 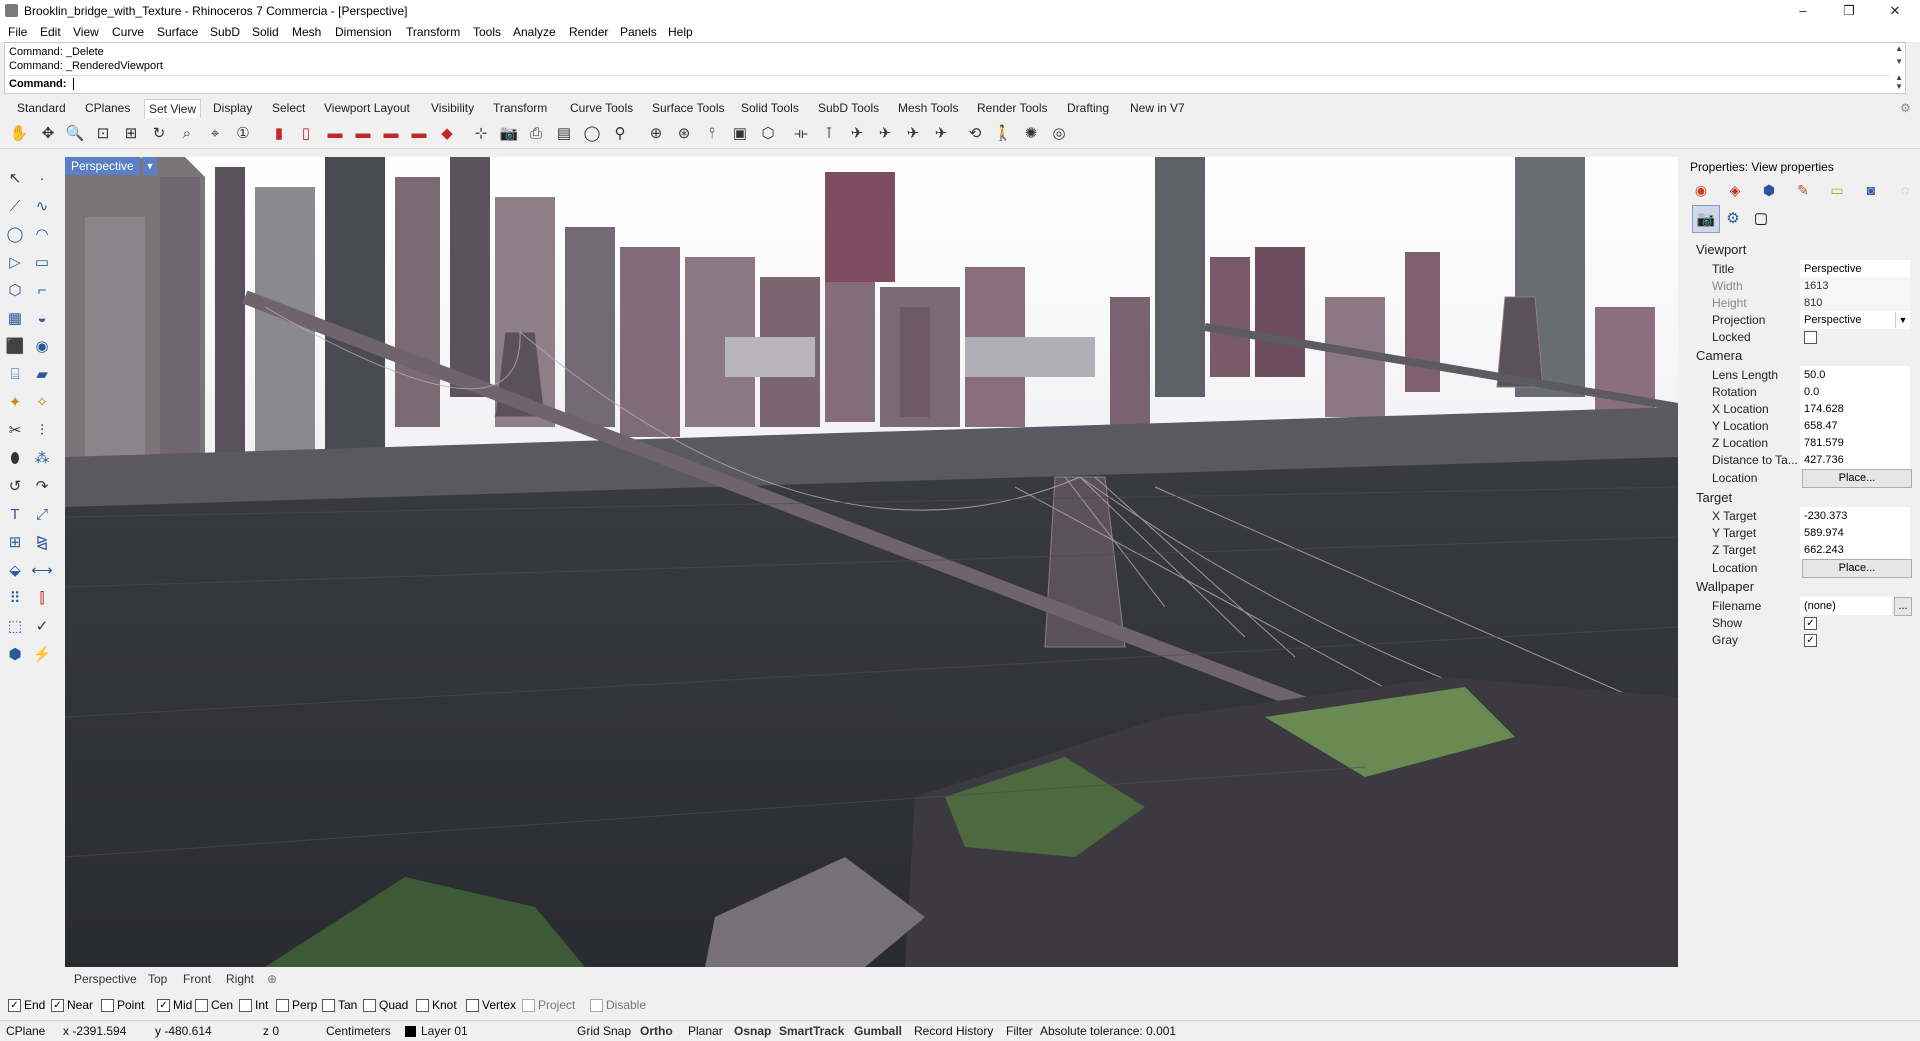 What do you see at coordinates (14, 1005) in the screenshot?
I see `checkbox-end: ✓` at bounding box center [14, 1005].